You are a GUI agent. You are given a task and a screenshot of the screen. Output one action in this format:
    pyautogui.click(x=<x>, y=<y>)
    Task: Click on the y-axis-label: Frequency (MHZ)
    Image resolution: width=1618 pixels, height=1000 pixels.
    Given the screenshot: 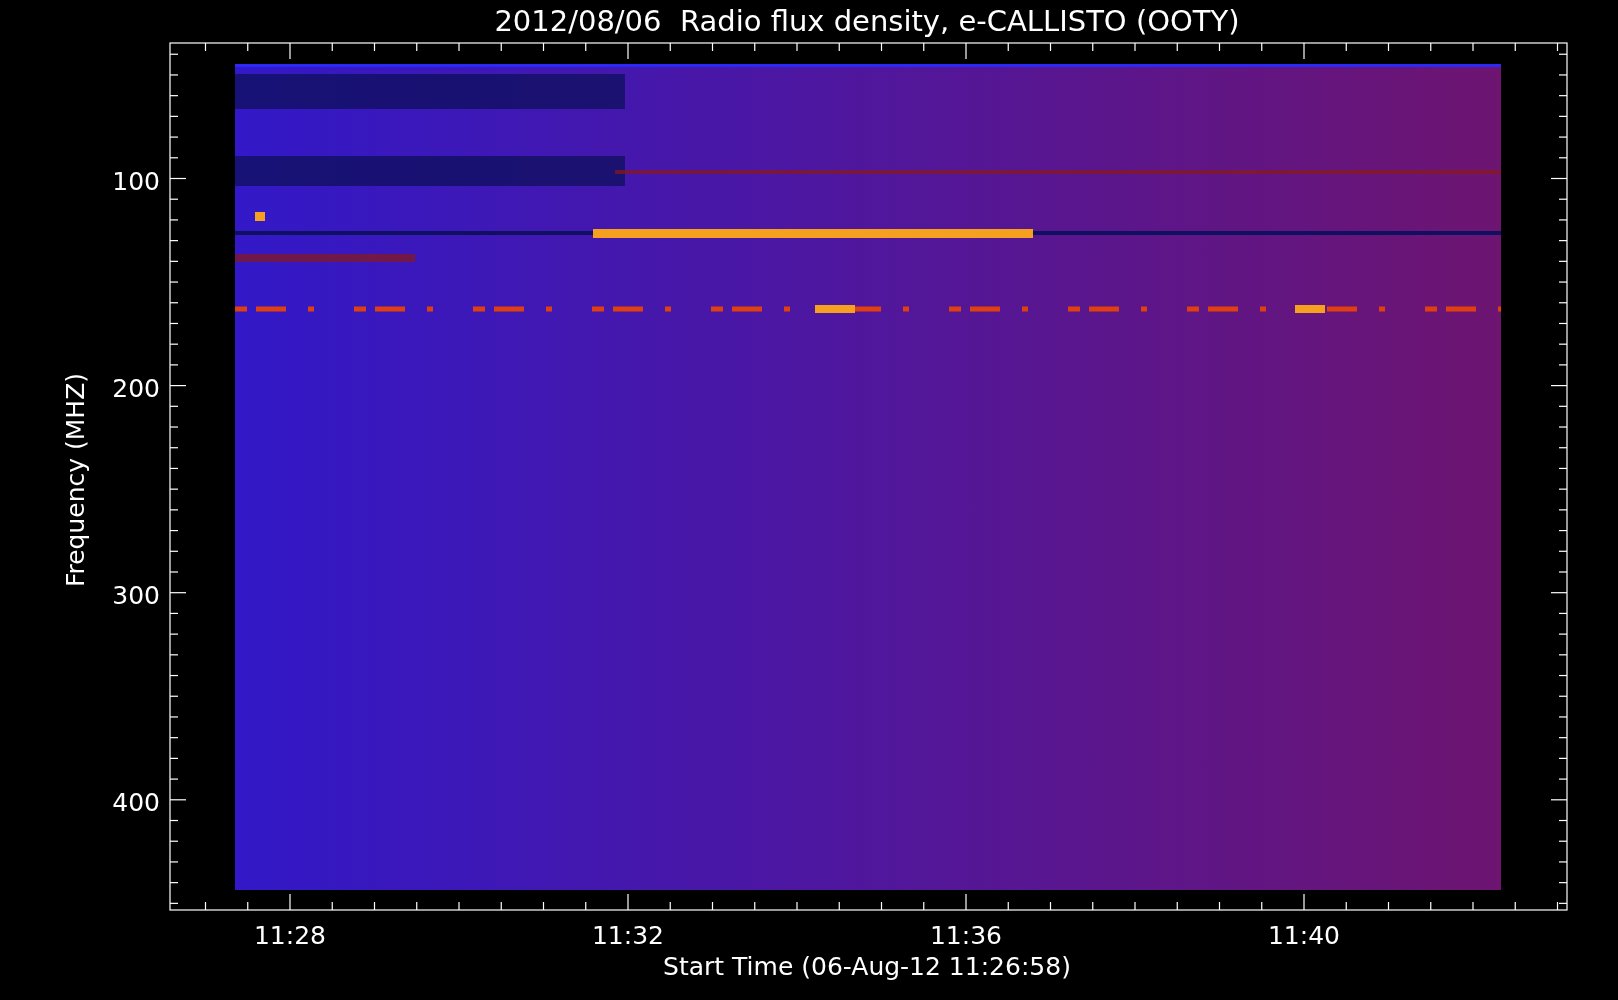 What is the action you would take?
    pyautogui.click(x=75, y=480)
    